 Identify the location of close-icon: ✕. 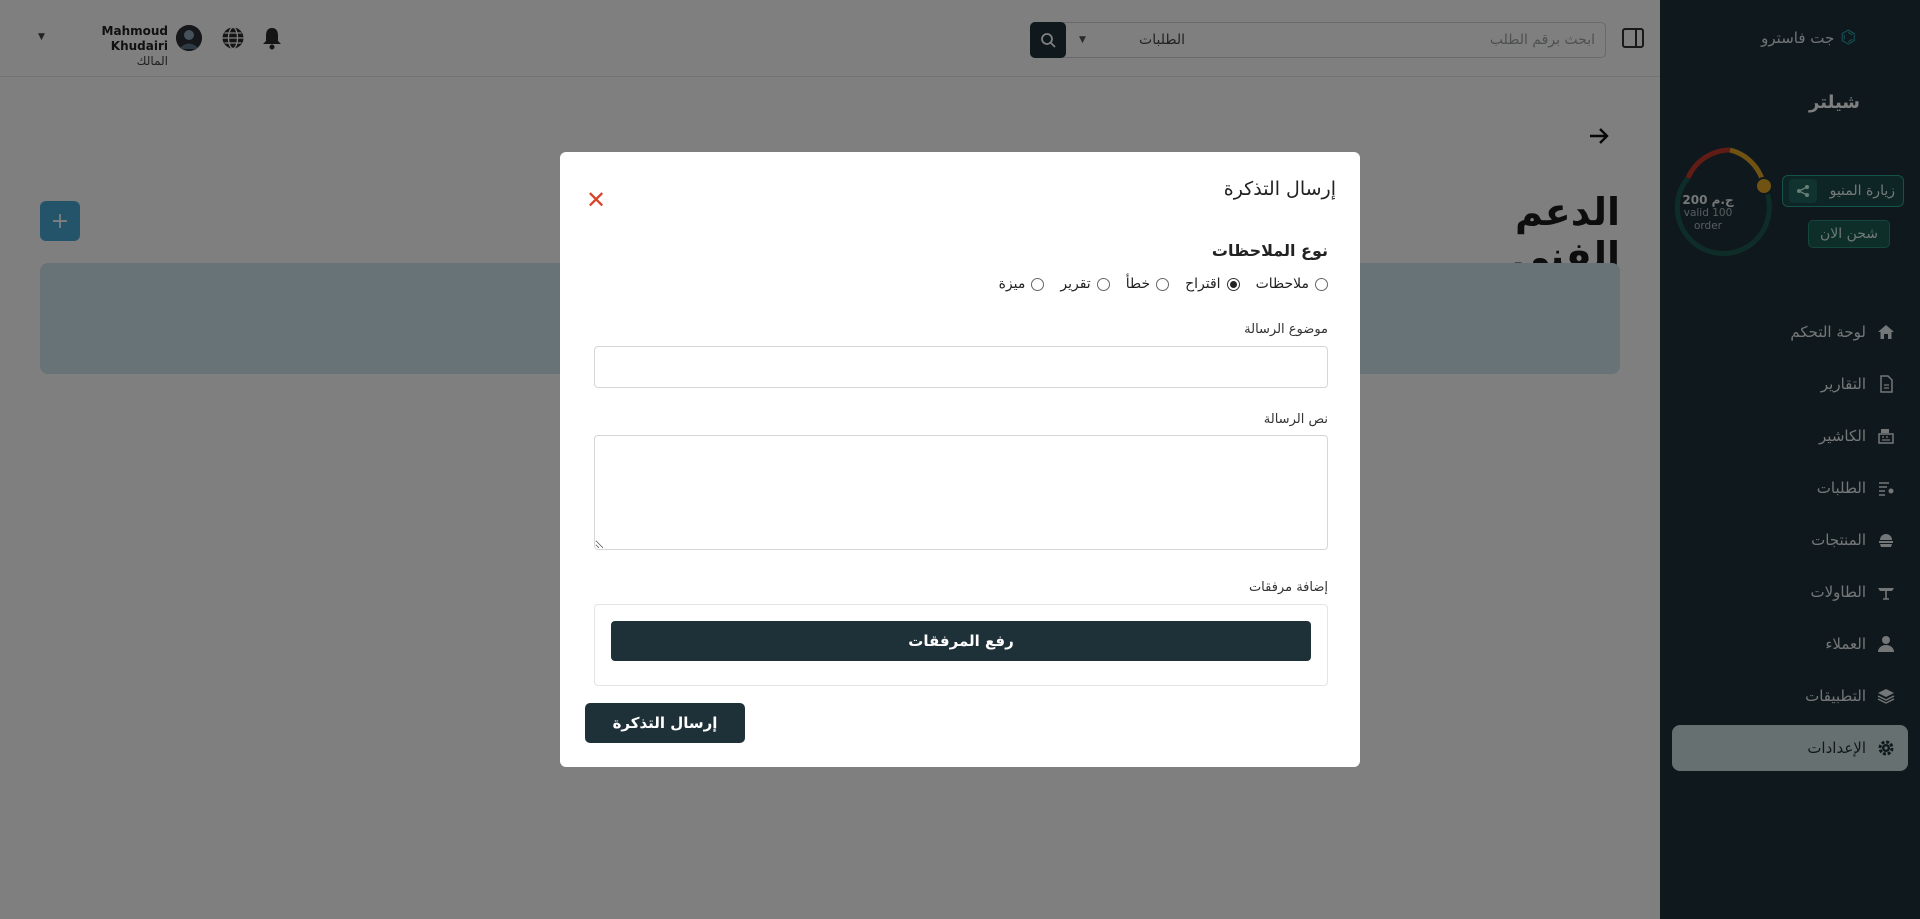
(596, 200).